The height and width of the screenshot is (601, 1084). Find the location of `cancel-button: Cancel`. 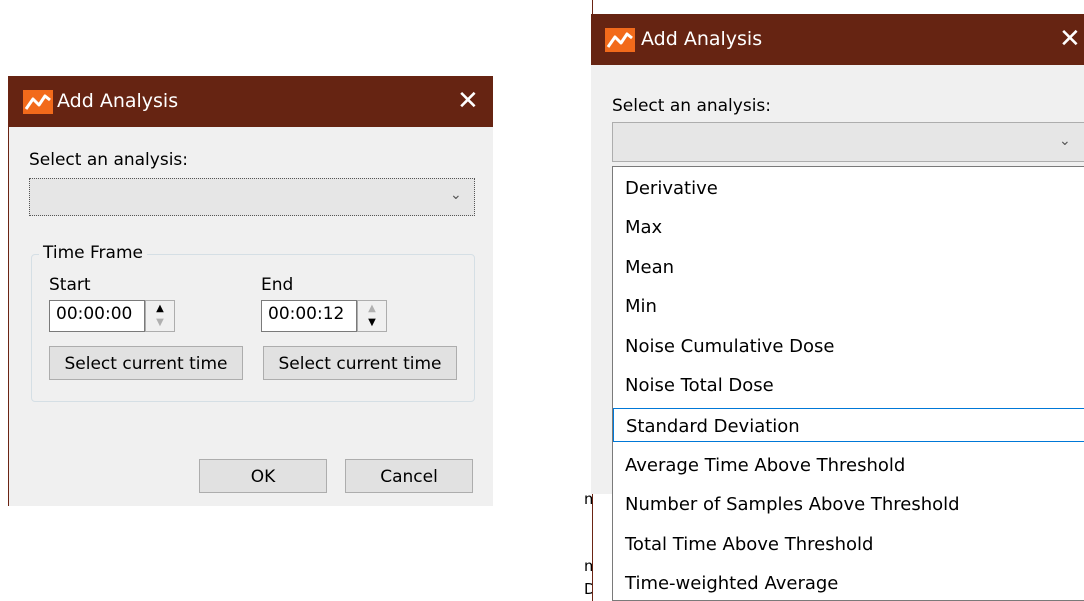

cancel-button: Cancel is located at coordinates (409, 476).